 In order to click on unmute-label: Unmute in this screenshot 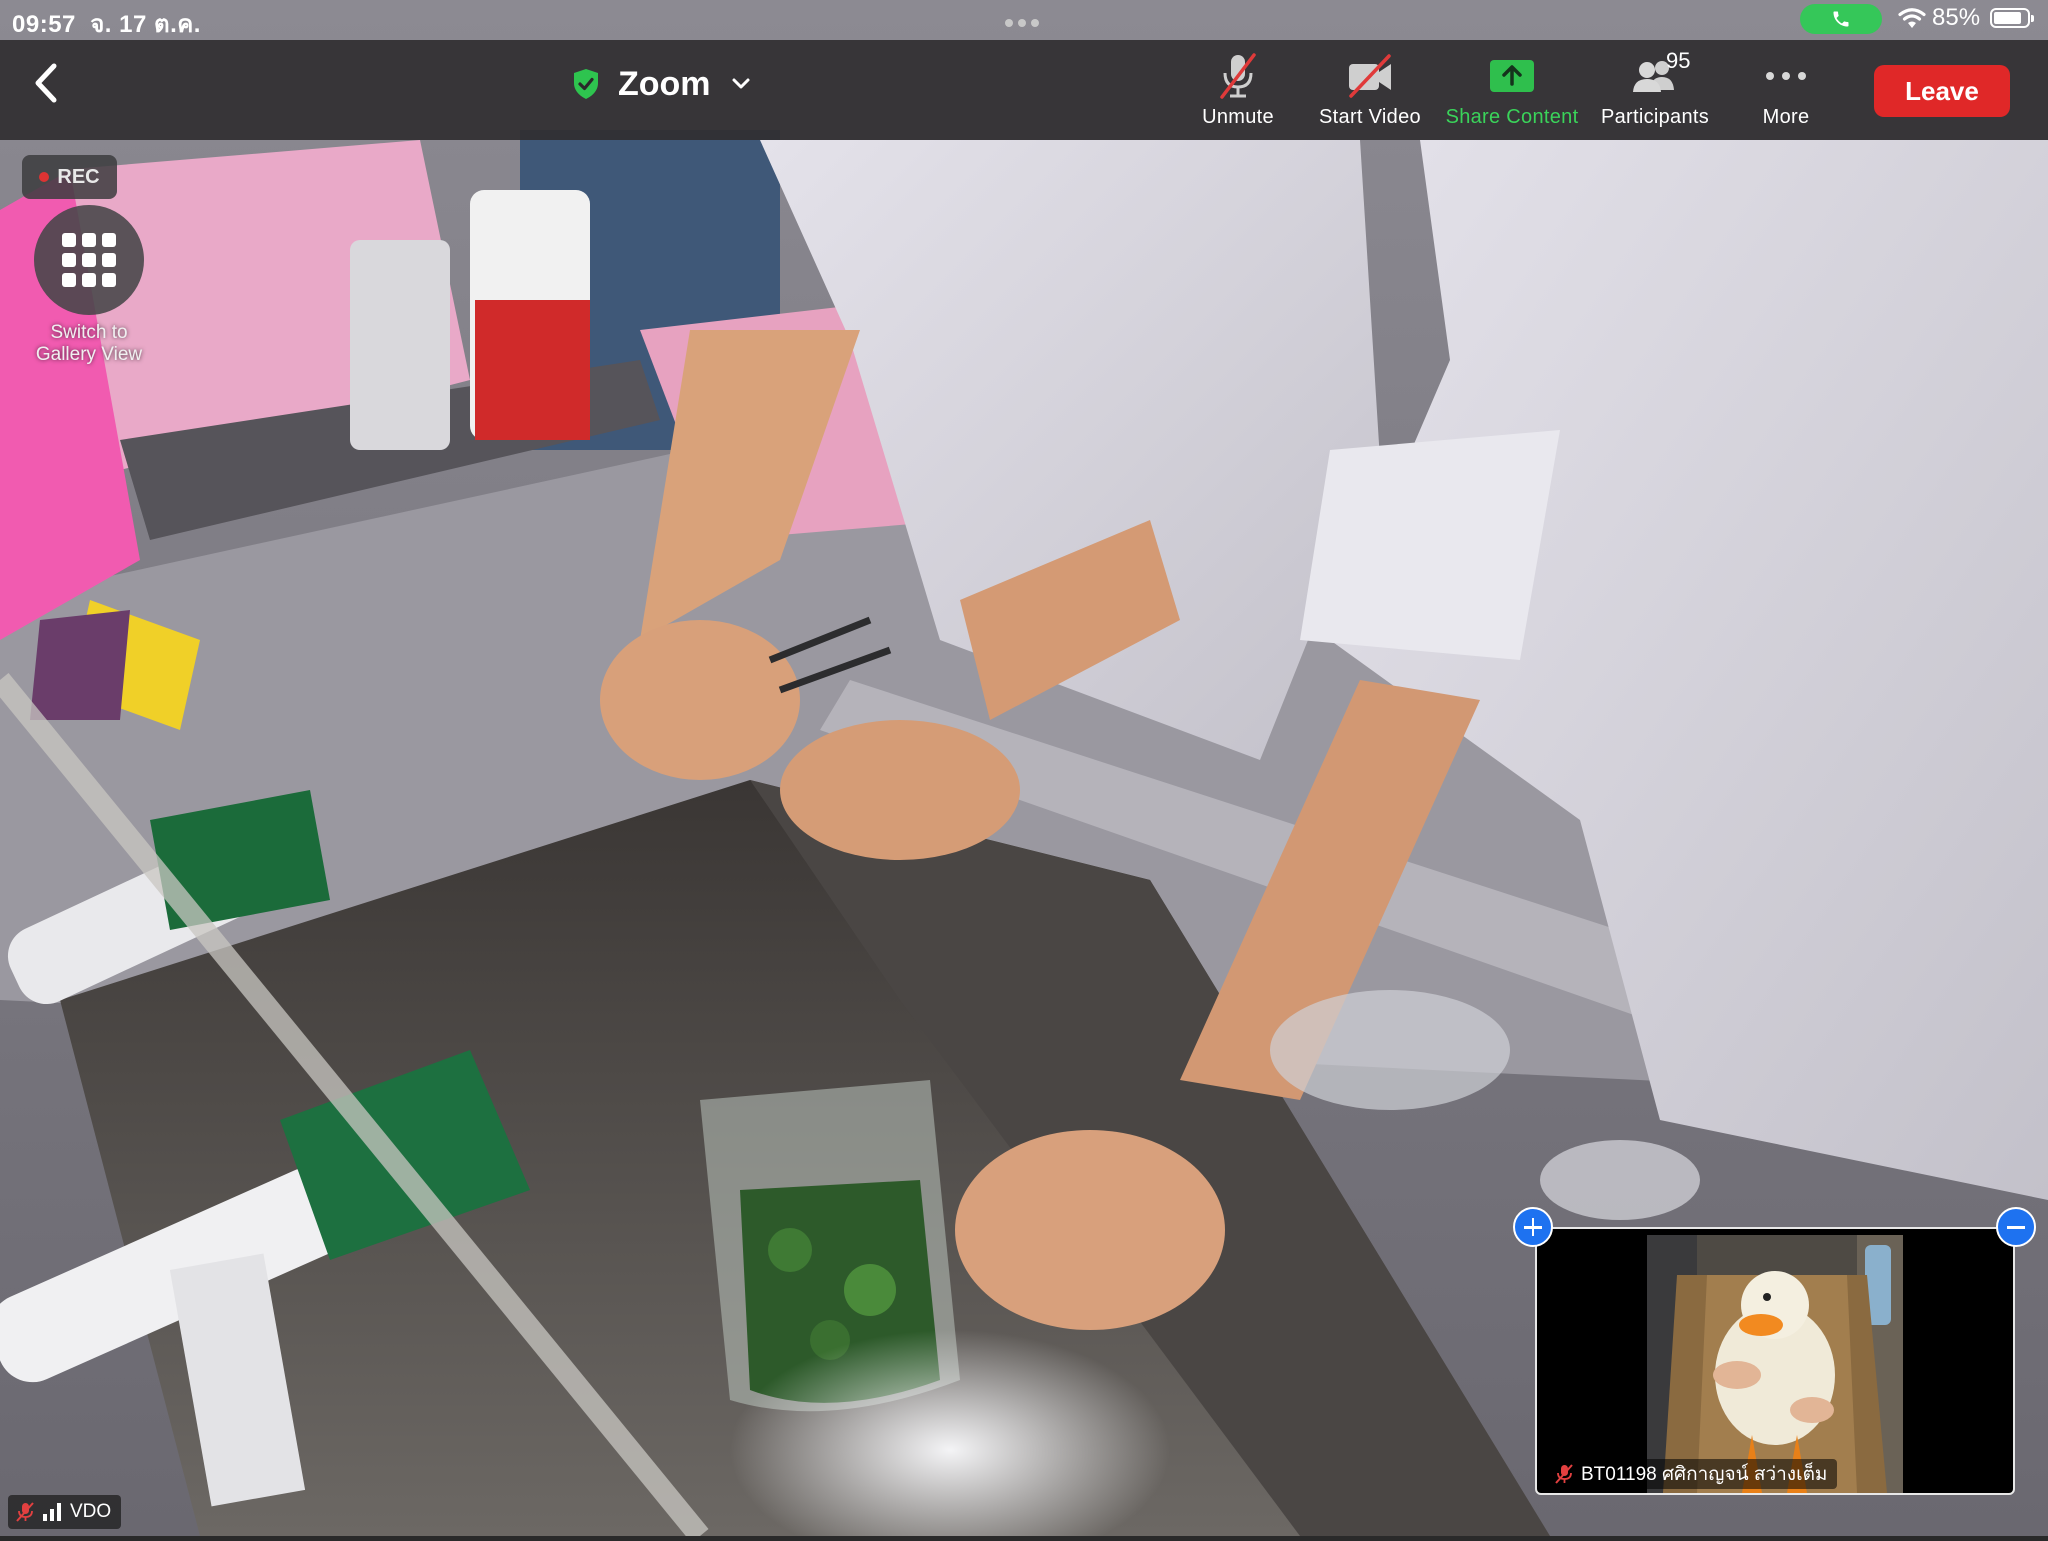, I will do `click(1238, 117)`.